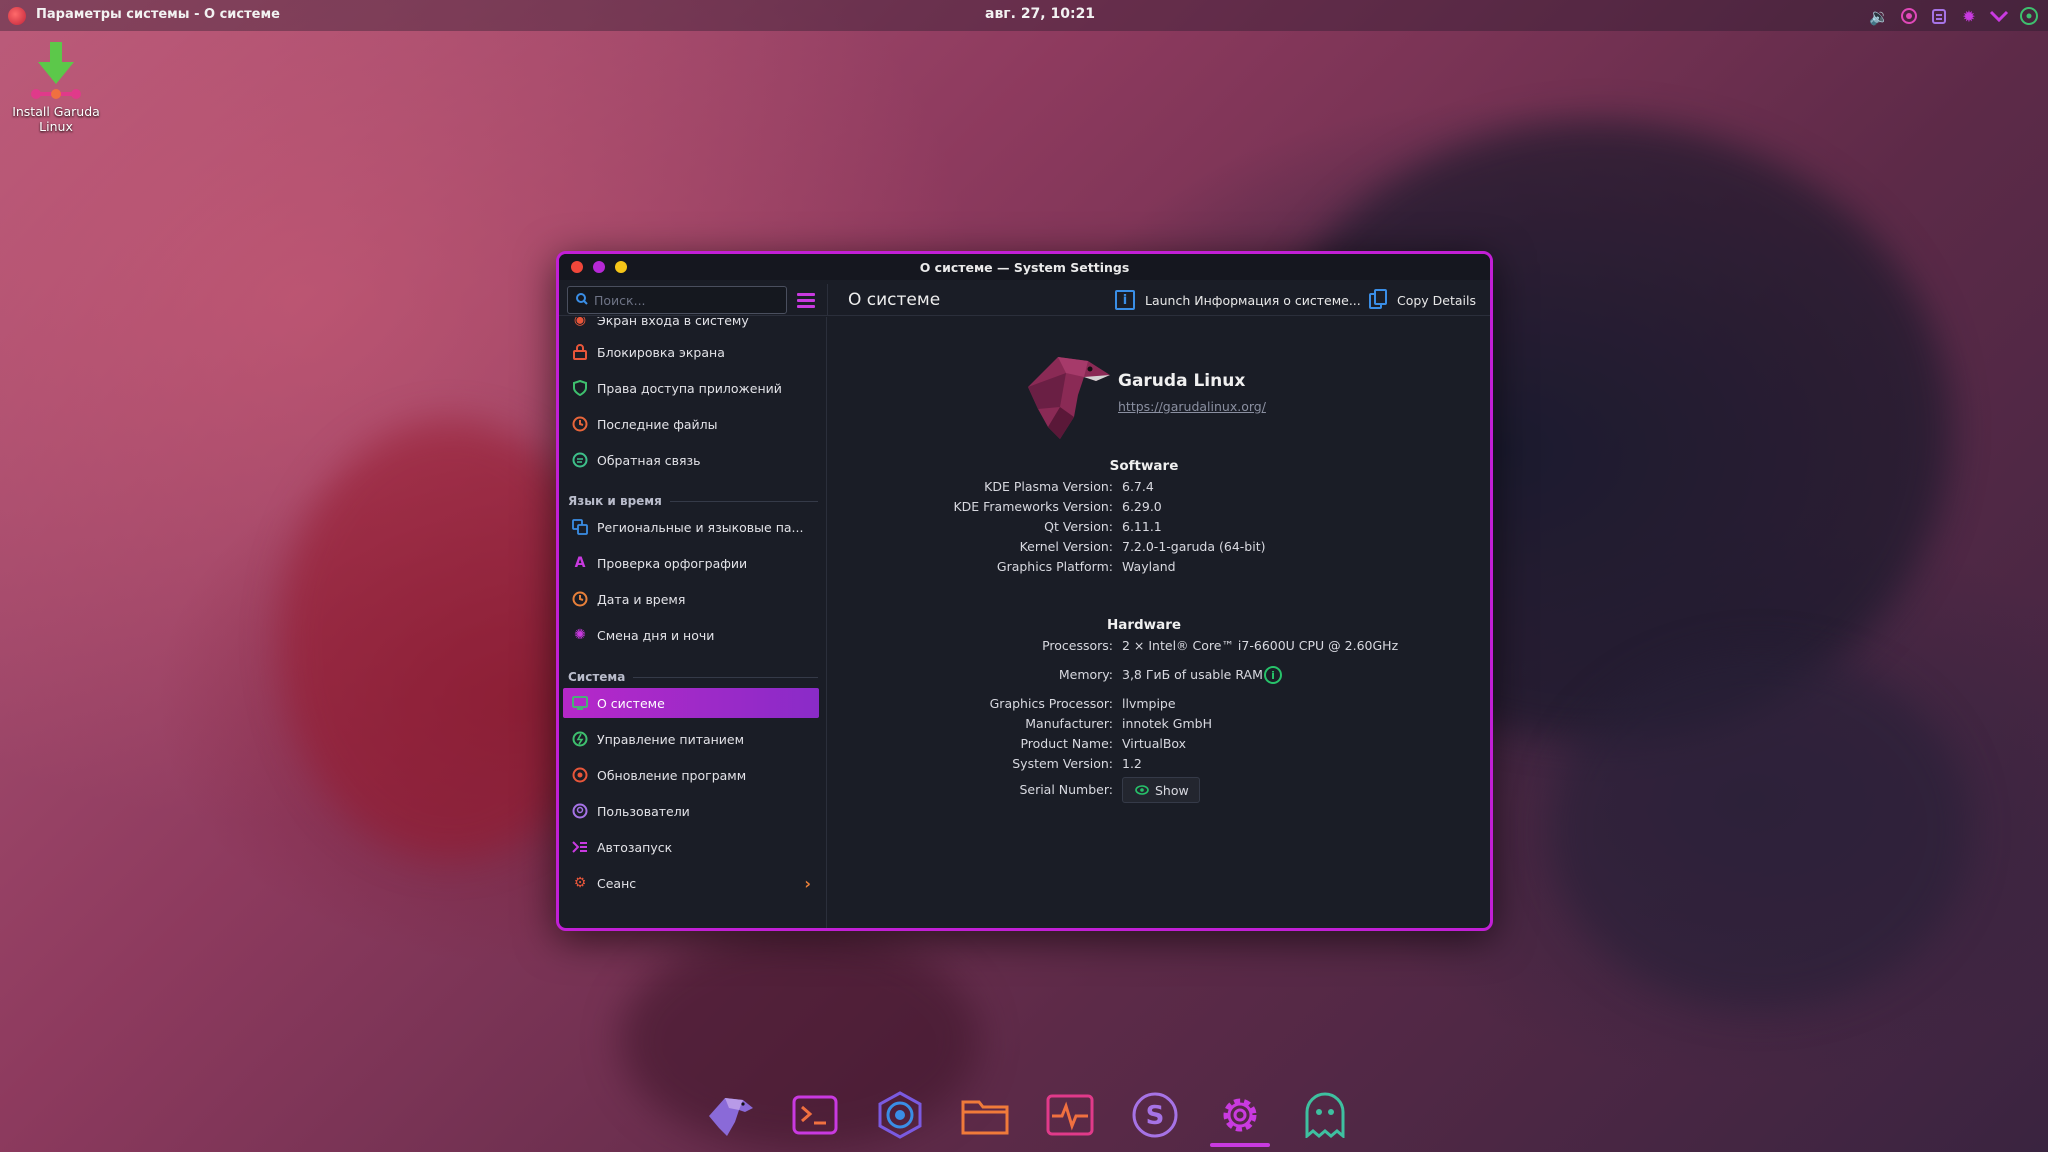 This screenshot has height=1152, width=2048. What do you see at coordinates (1999, 16) in the screenshot?
I see `chevron-down-icon` at bounding box center [1999, 16].